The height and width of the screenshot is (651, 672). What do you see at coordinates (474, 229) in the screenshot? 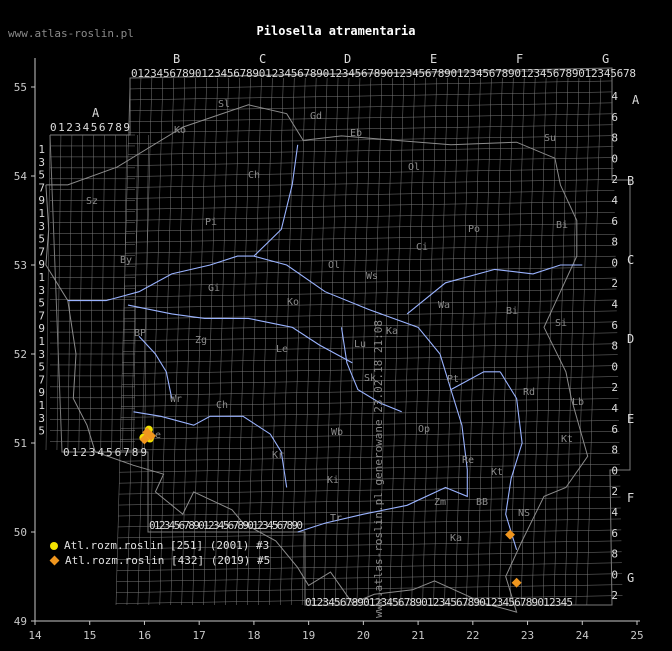
I see `region-label: Po` at bounding box center [474, 229].